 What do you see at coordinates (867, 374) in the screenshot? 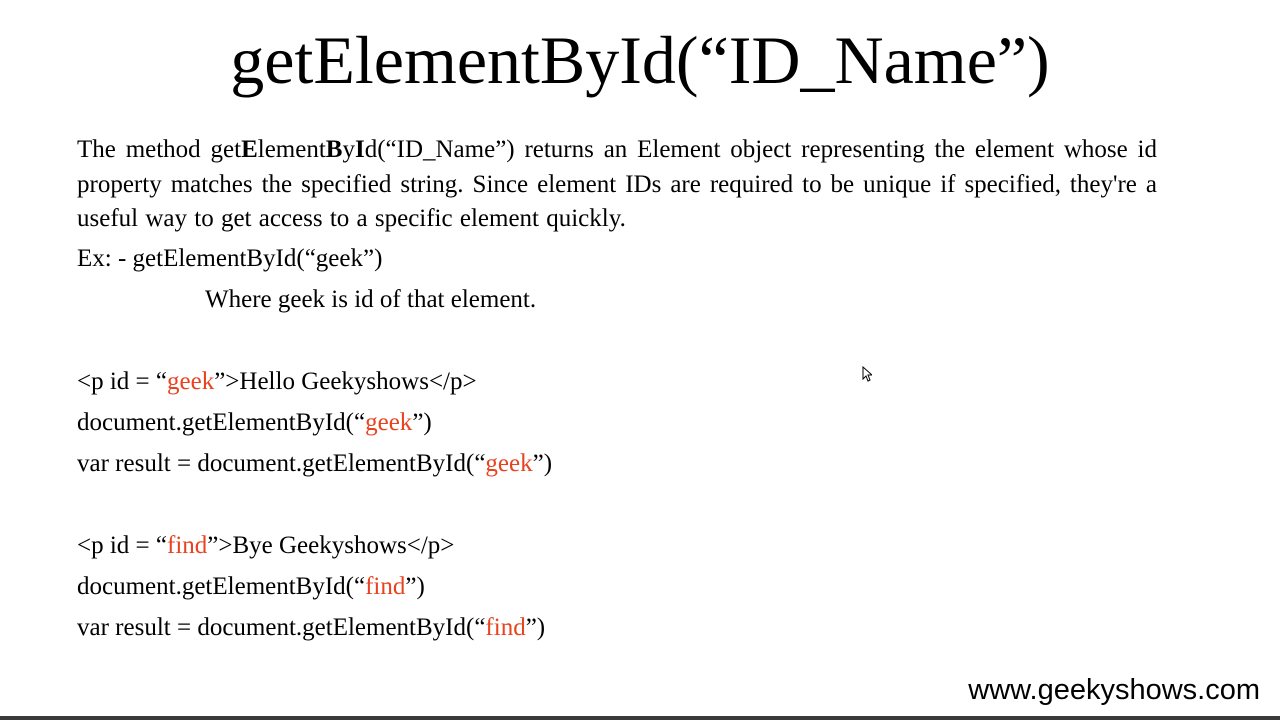
I see `mouse-pointer-icon` at bounding box center [867, 374].